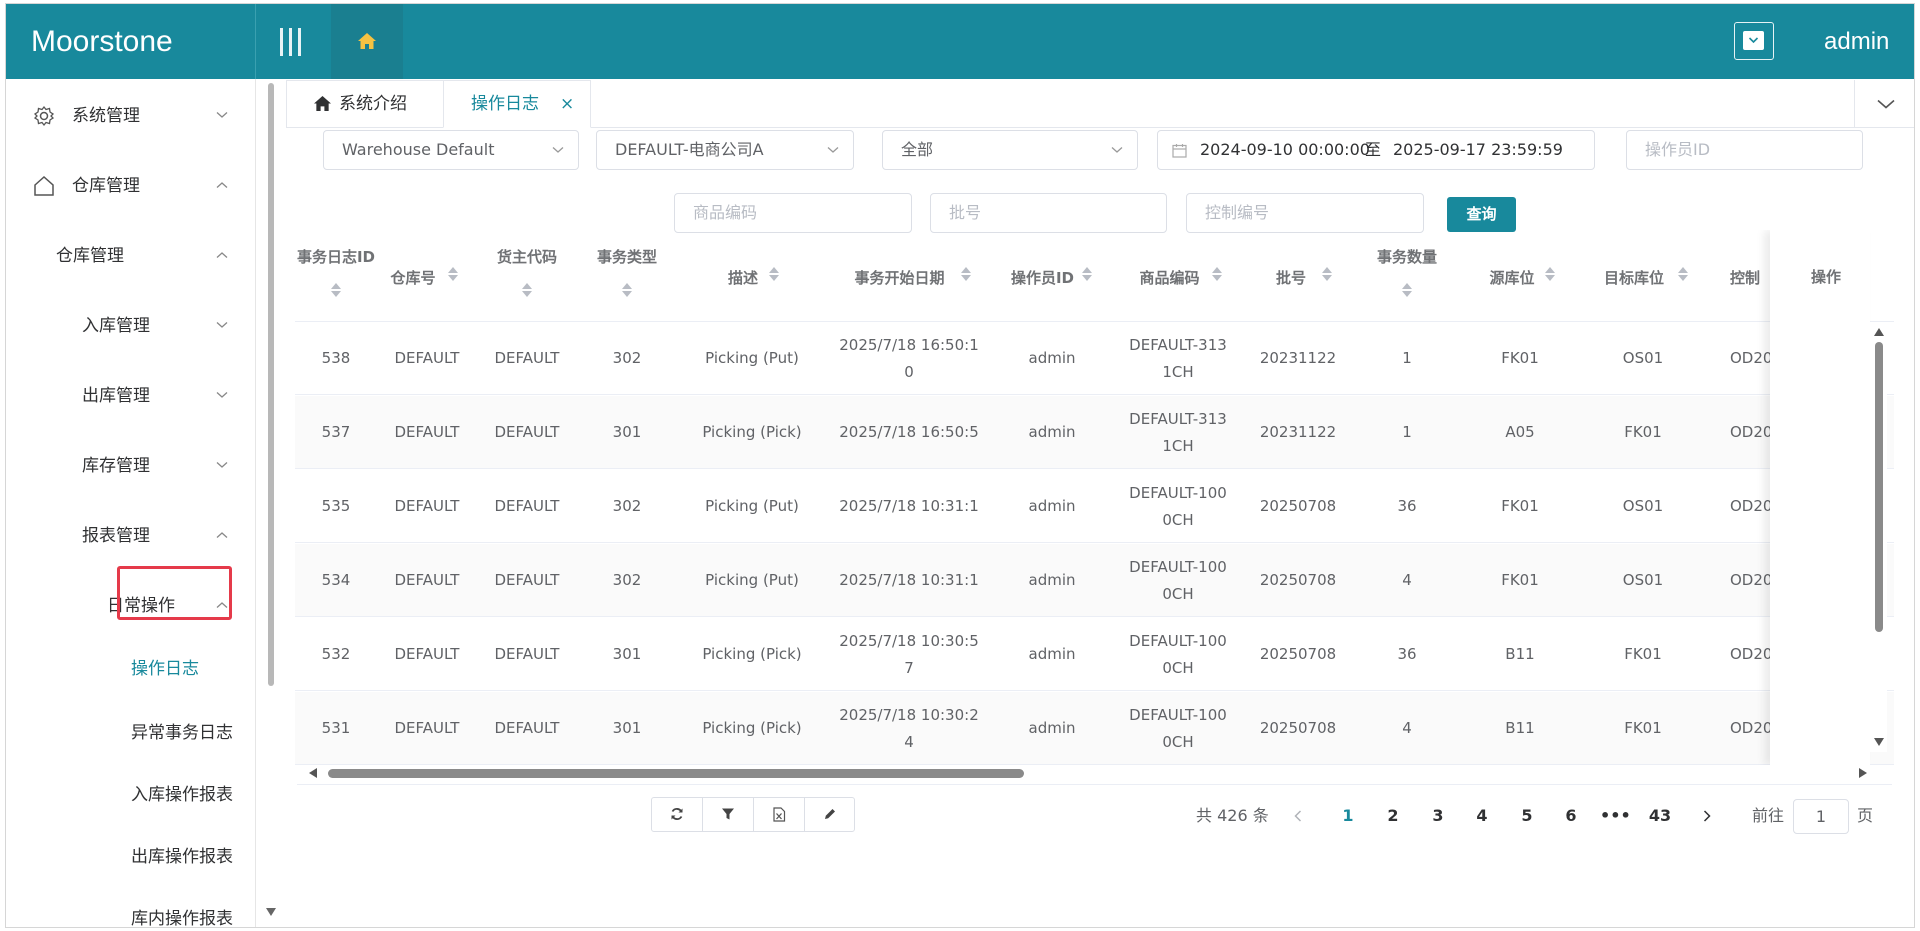 This screenshot has width=1920, height=931. What do you see at coordinates (121, 913) in the screenshot?
I see `sidebar-item-internal-report: 库内操作报表` at bounding box center [121, 913].